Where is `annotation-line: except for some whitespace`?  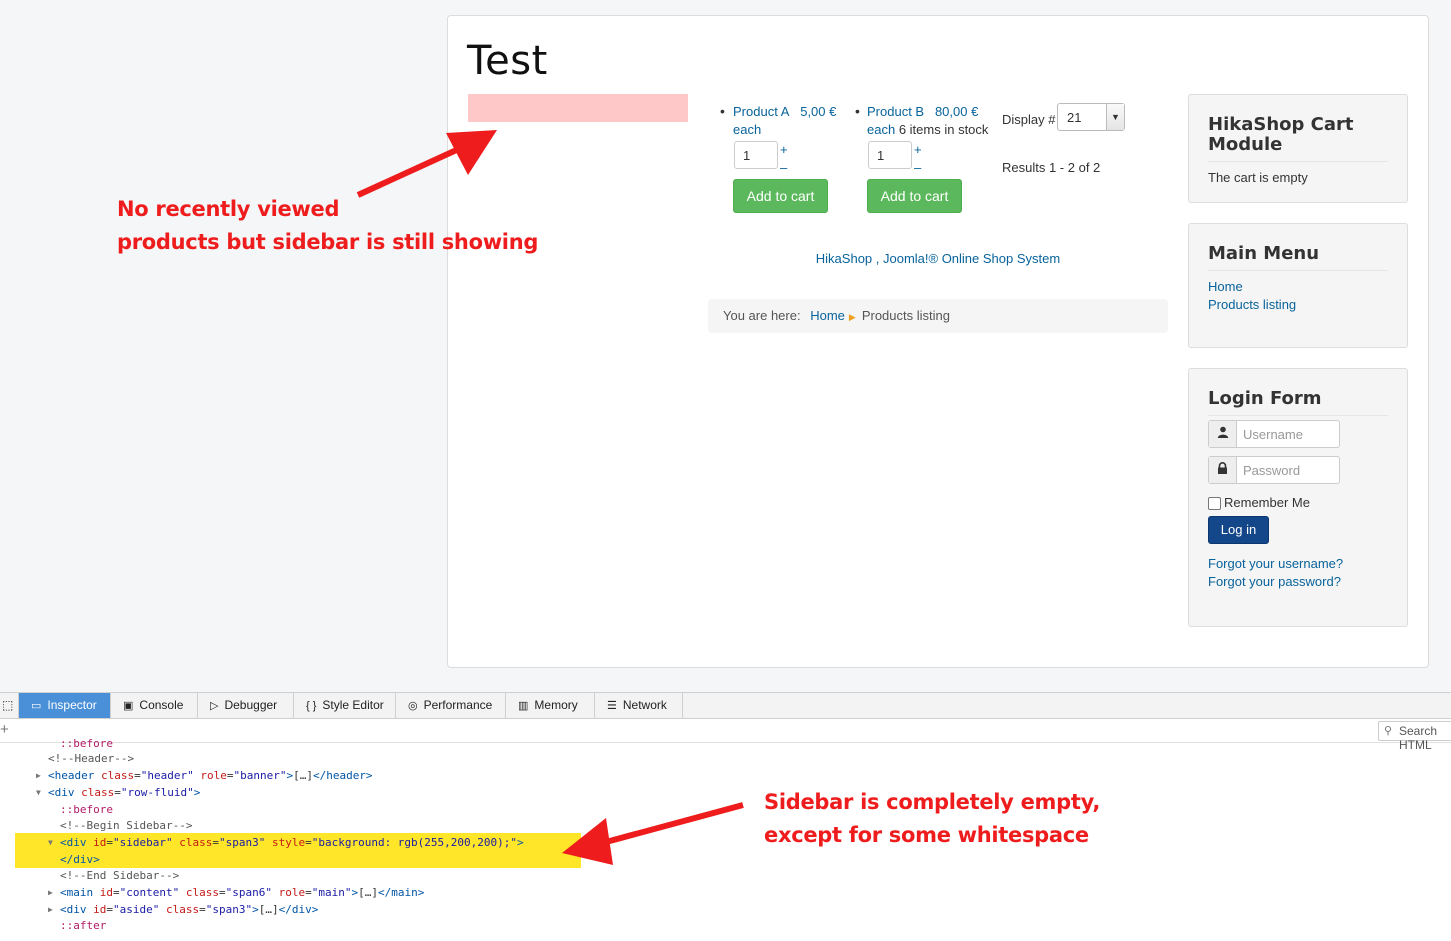 annotation-line: except for some whitespace is located at coordinates (926, 835).